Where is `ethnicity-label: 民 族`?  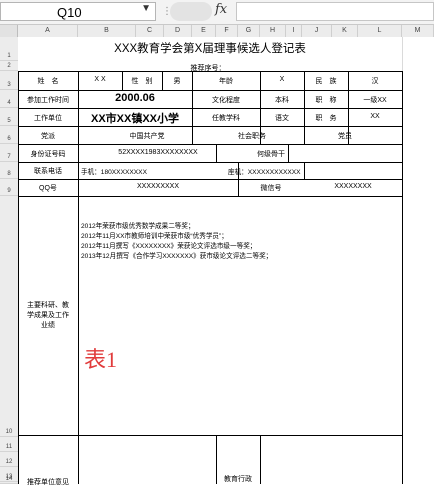 ethnicity-label: 民 族 is located at coordinates (326, 81).